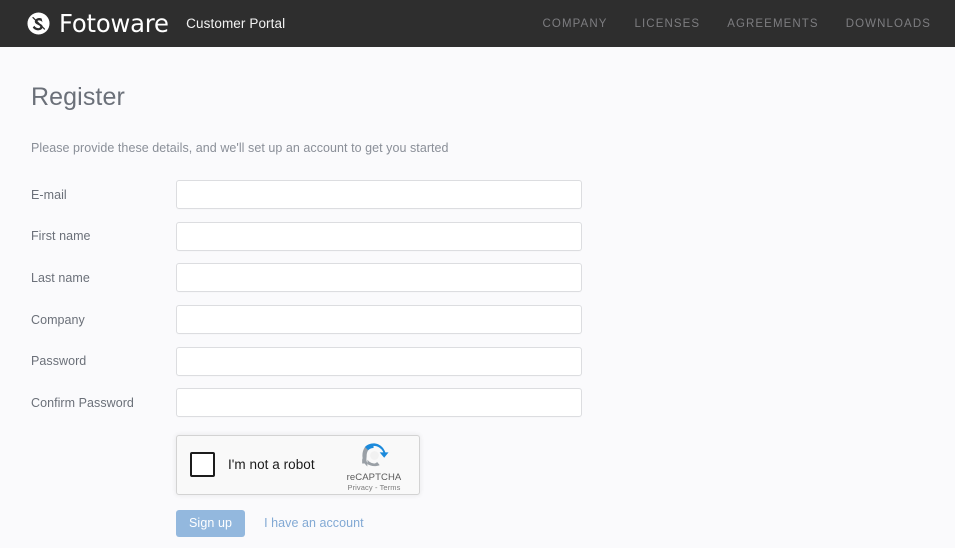  What do you see at coordinates (575, 24) in the screenshot?
I see `nav-item-company: COMPANY` at bounding box center [575, 24].